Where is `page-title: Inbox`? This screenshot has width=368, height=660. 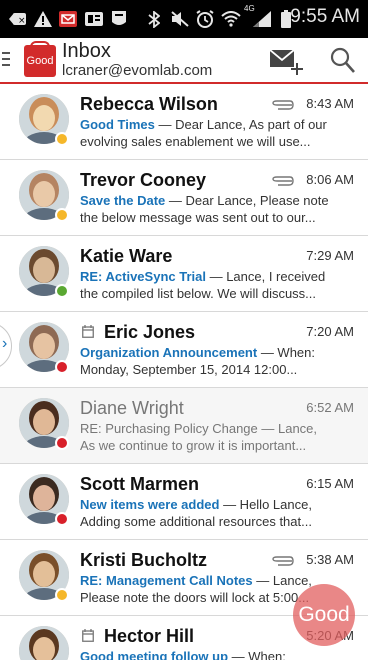 page-title: Inbox is located at coordinates (86, 51).